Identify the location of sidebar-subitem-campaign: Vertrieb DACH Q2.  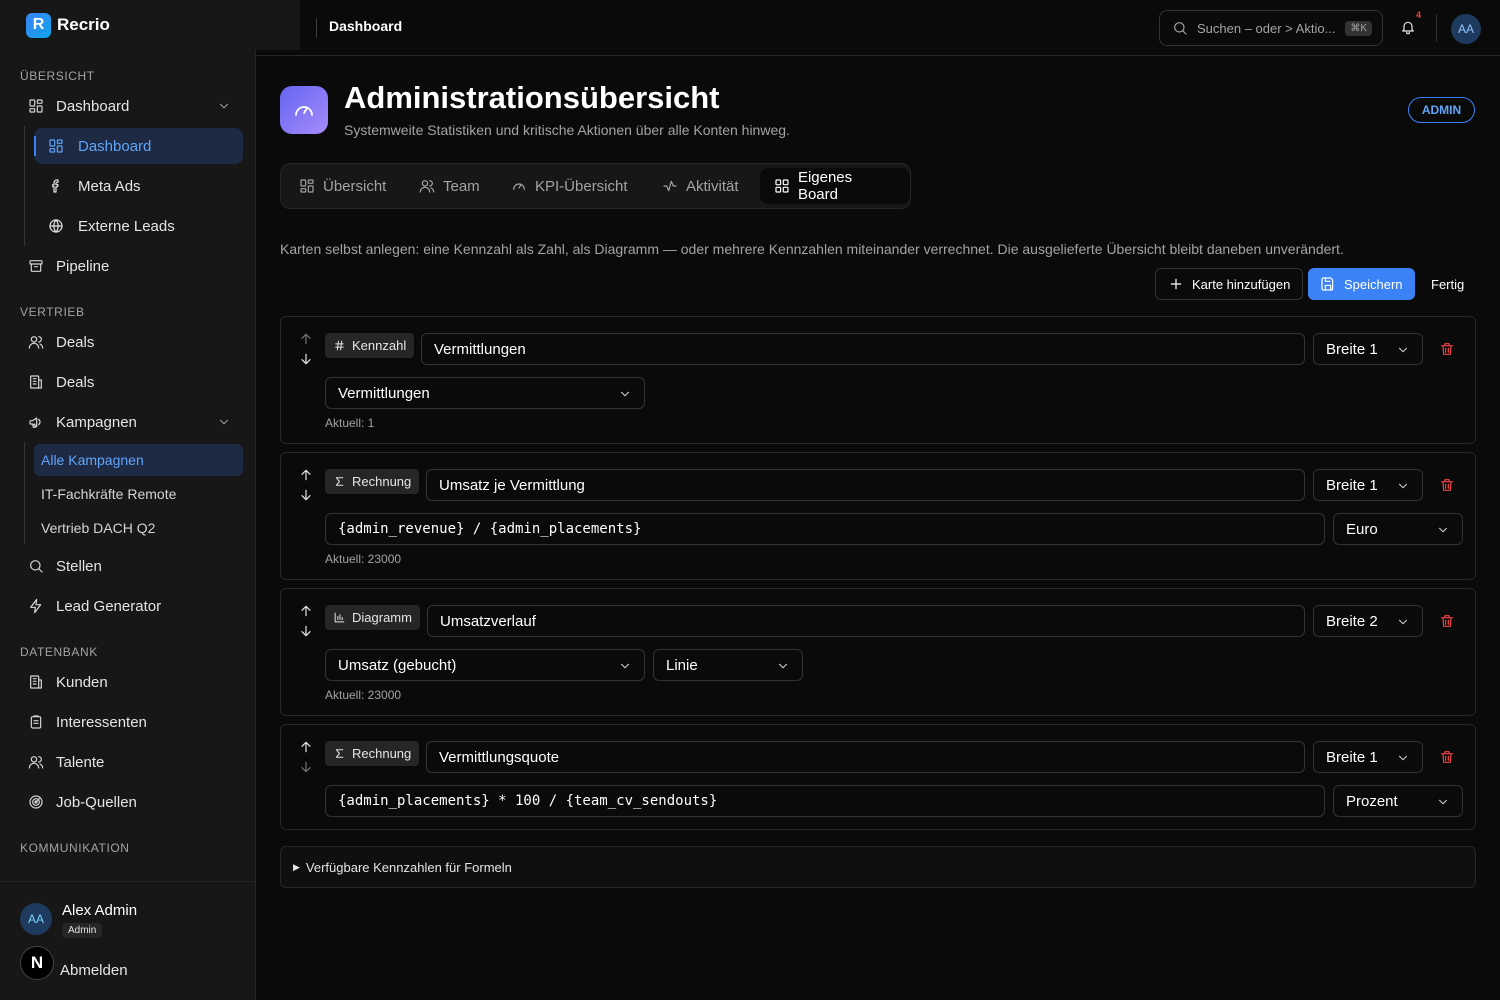
(138, 528).